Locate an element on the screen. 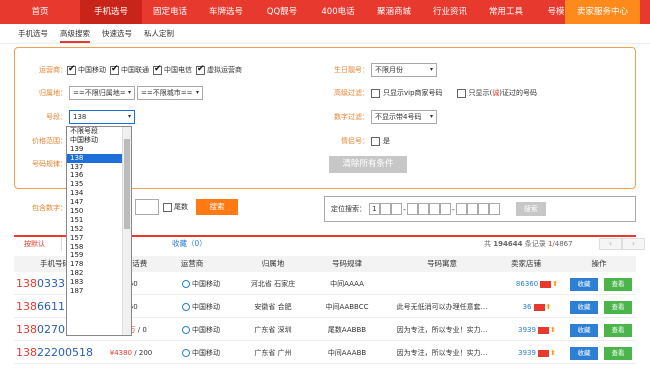  sort-default-tab: 按默认 is located at coordinates (38, 244).